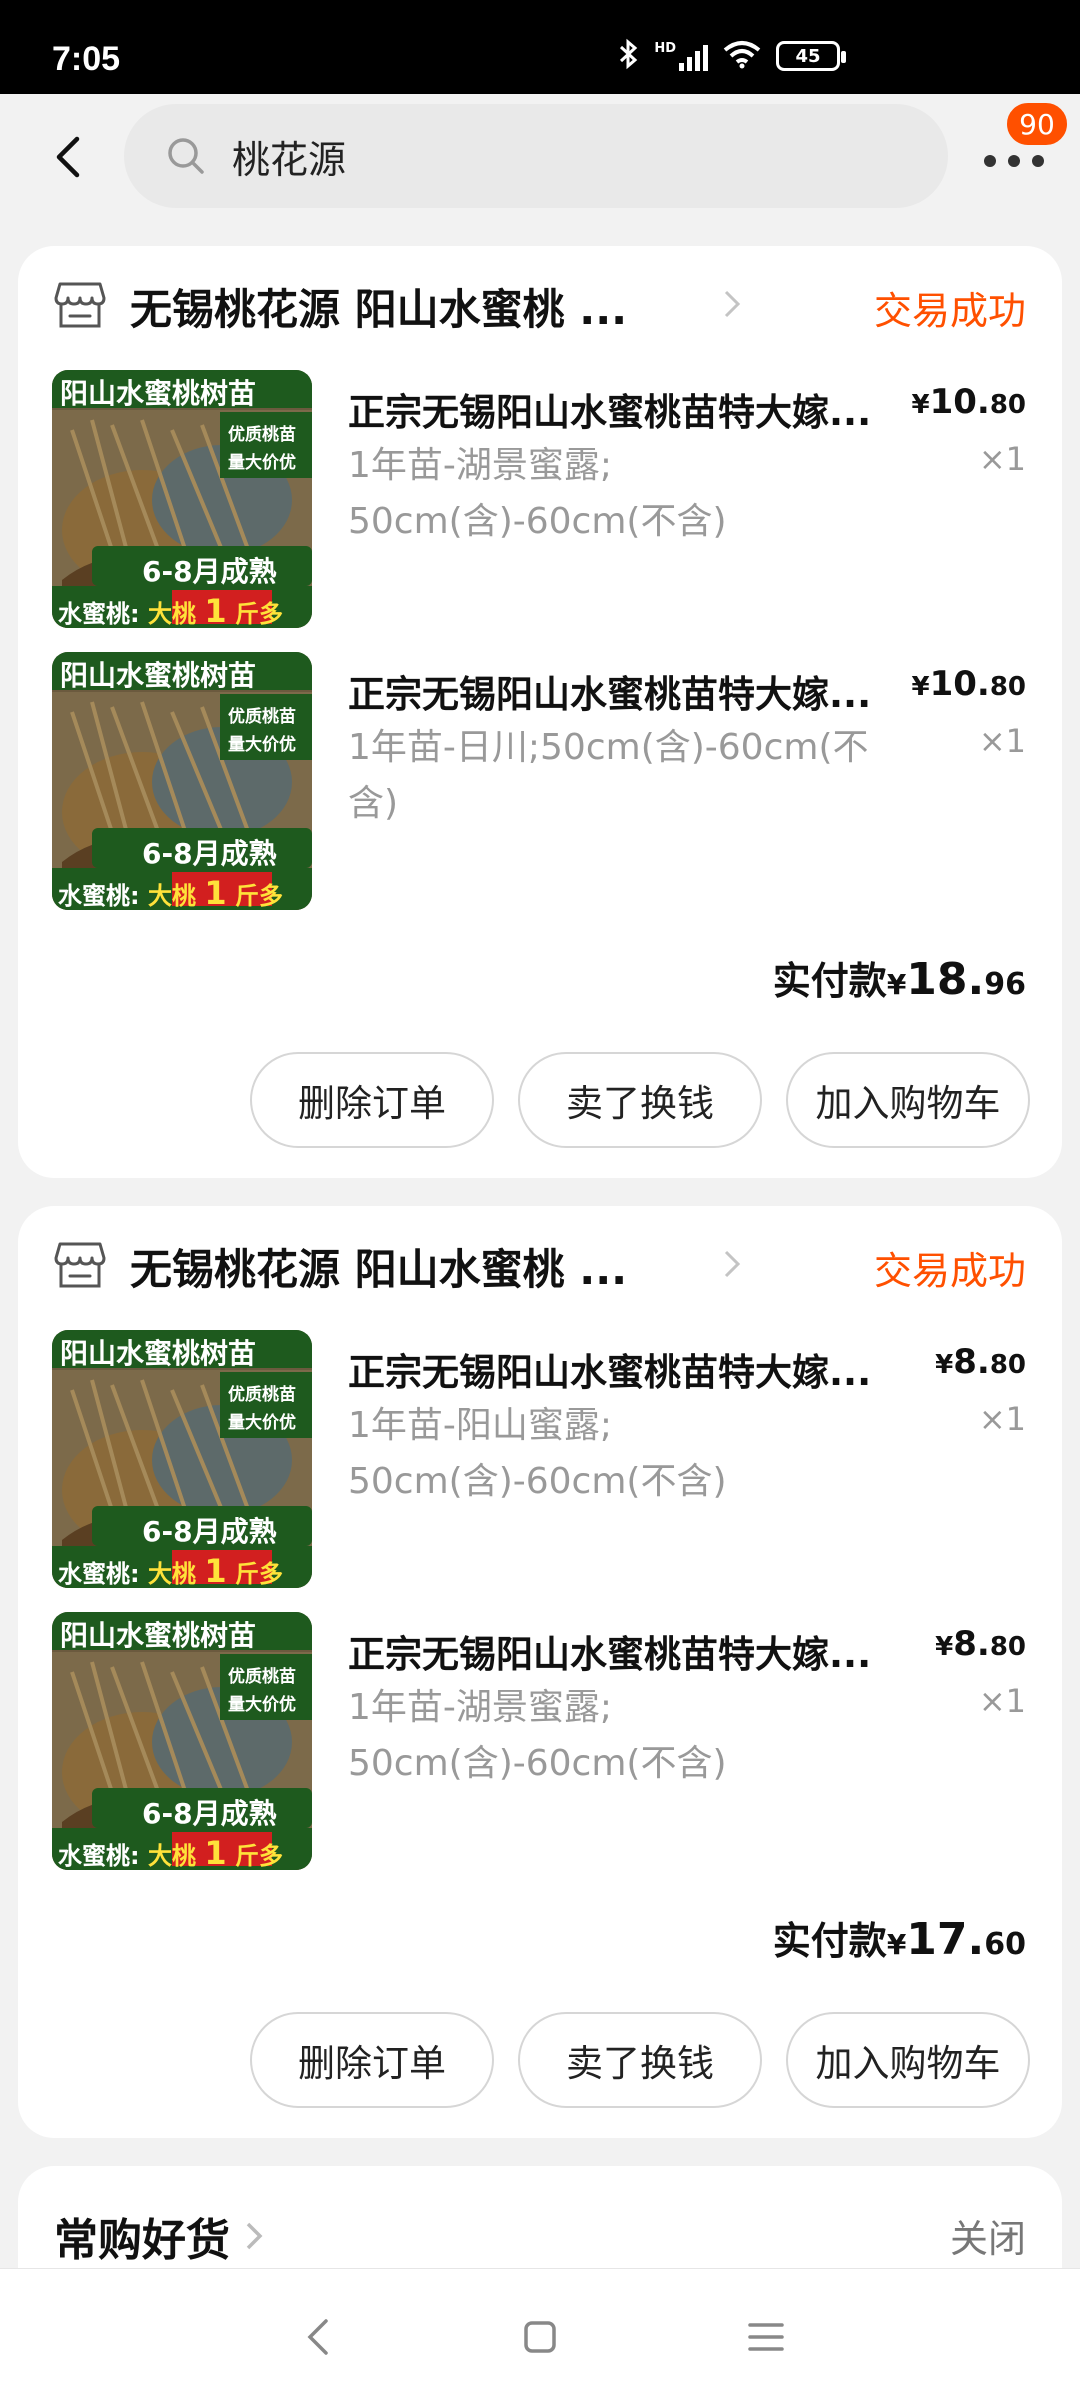 The width and height of the screenshot is (1080, 2400). Describe the element at coordinates (829, 981) in the screenshot. I see `total-label: 实付款` at that location.